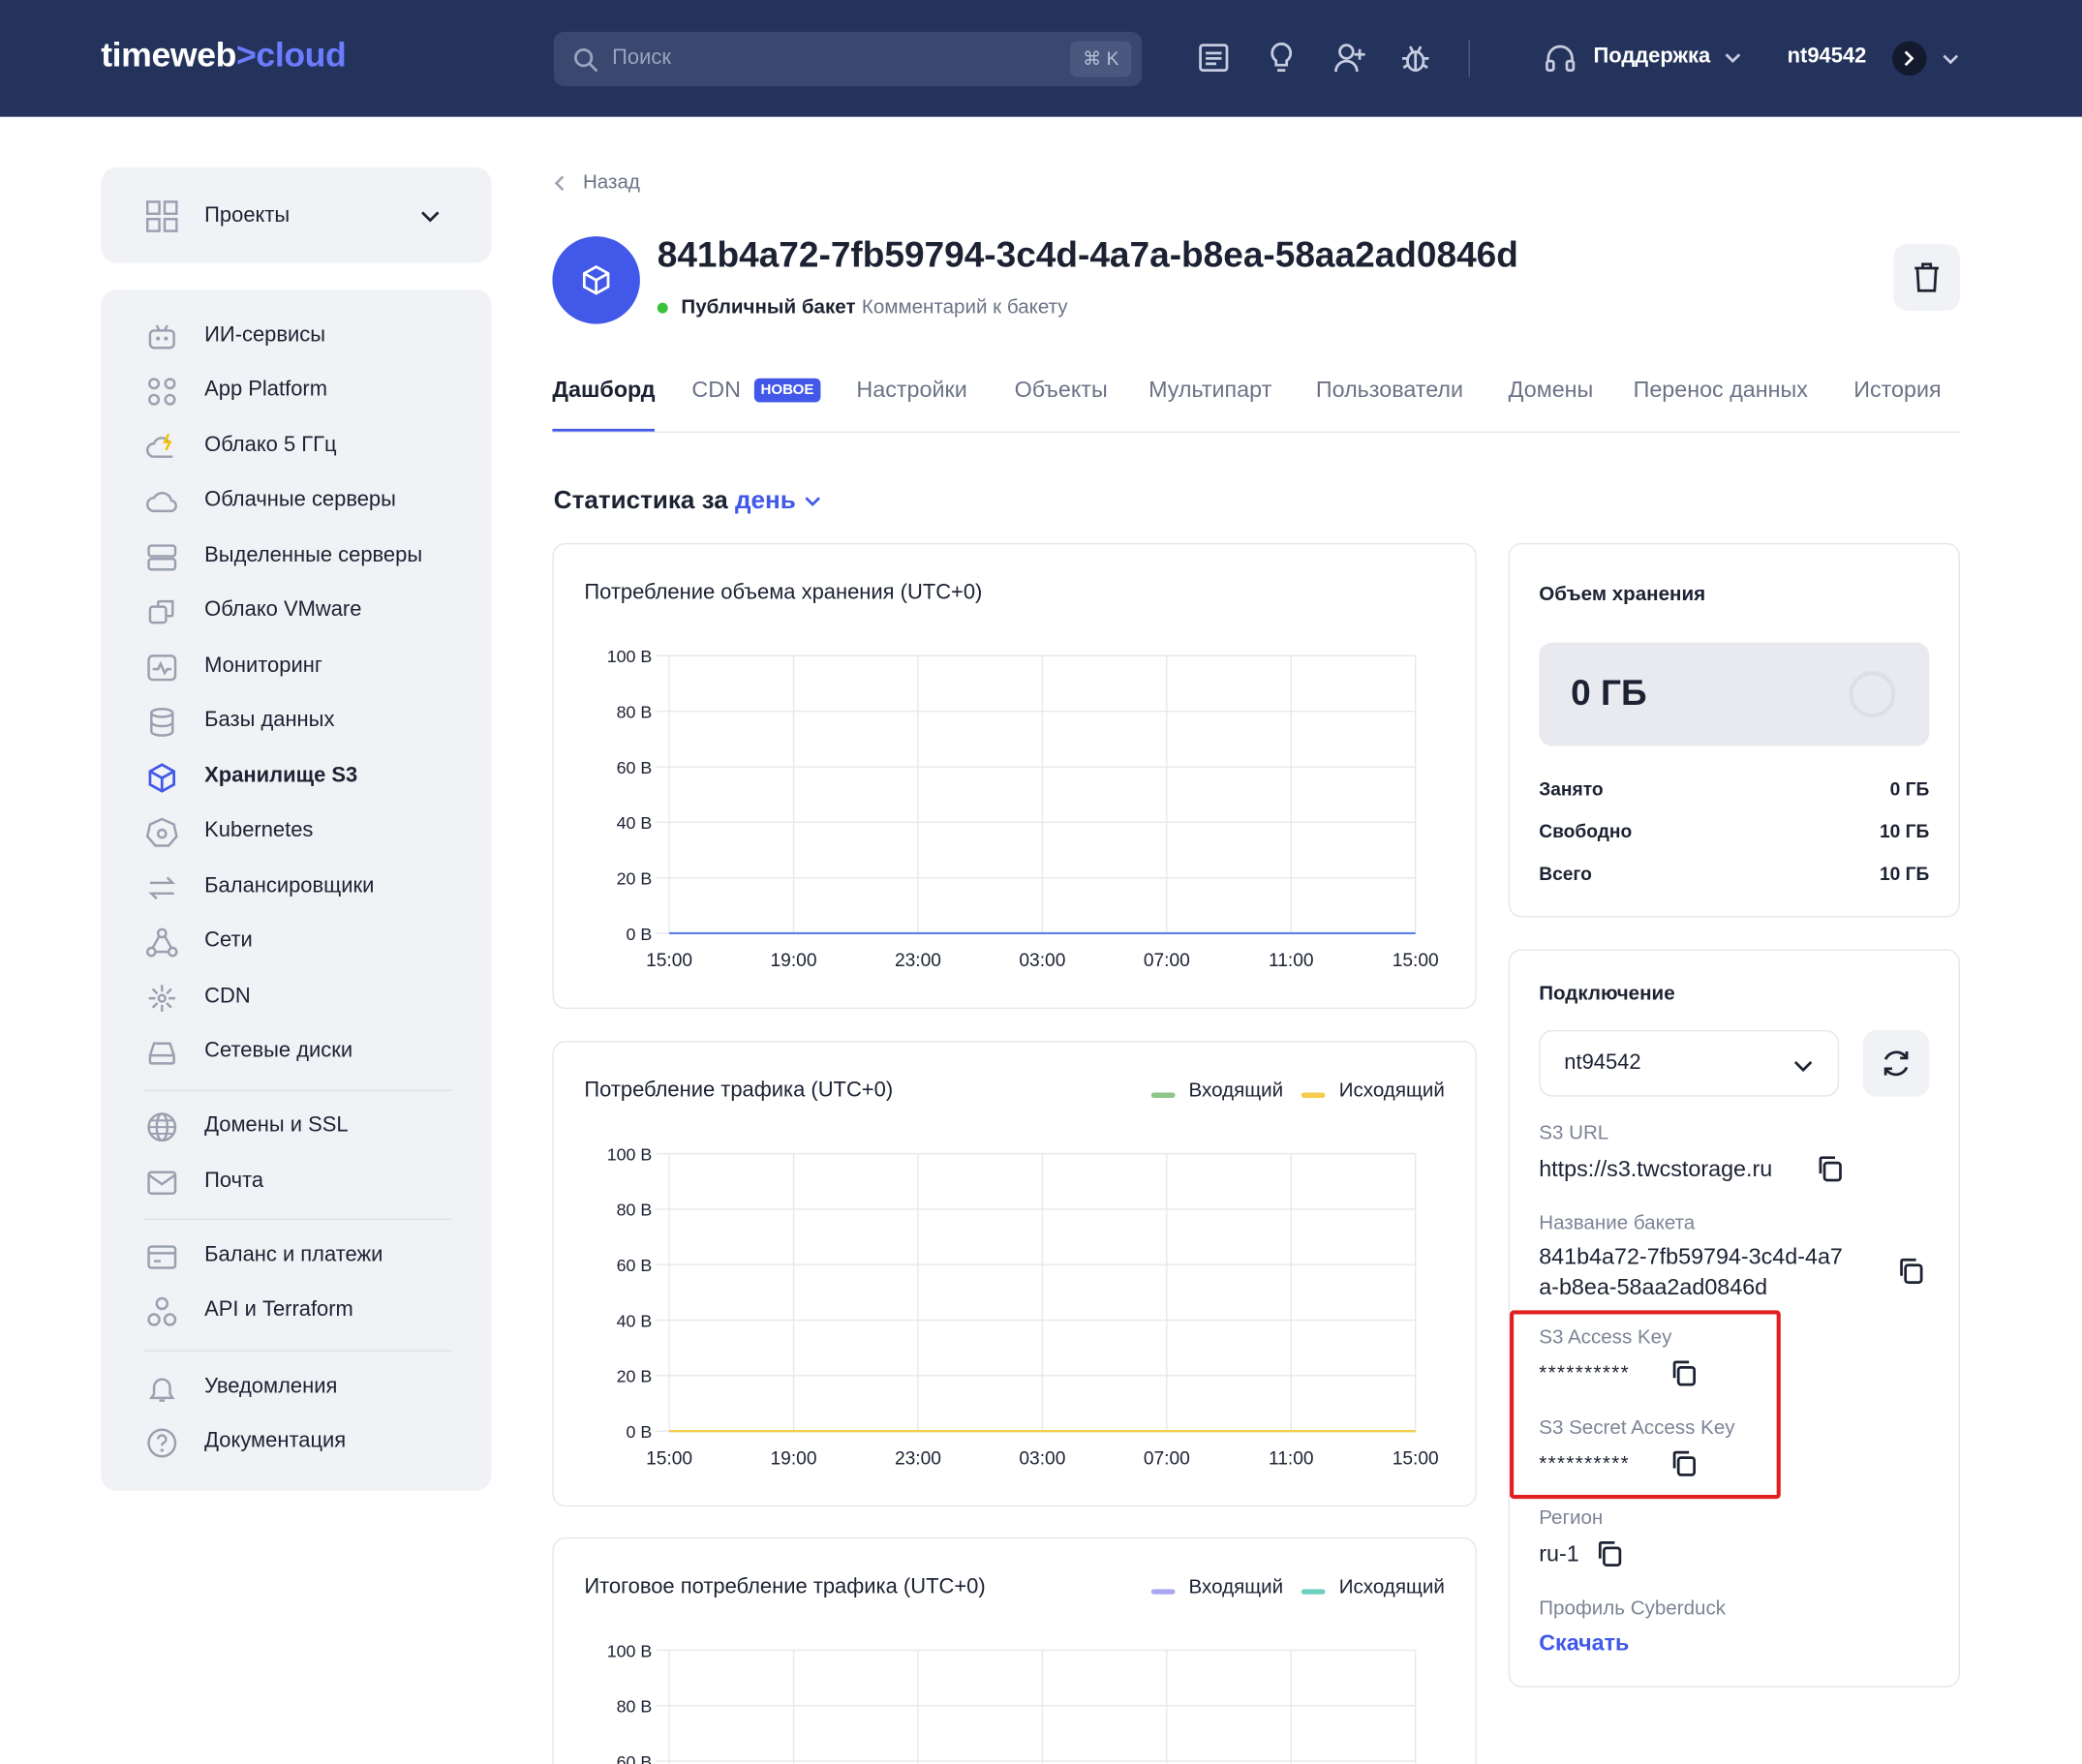 This screenshot has width=2082, height=1764. What do you see at coordinates (630, 1651) in the screenshot?
I see `y-tick-label: 100 B` at bounding box center [630, 1651].